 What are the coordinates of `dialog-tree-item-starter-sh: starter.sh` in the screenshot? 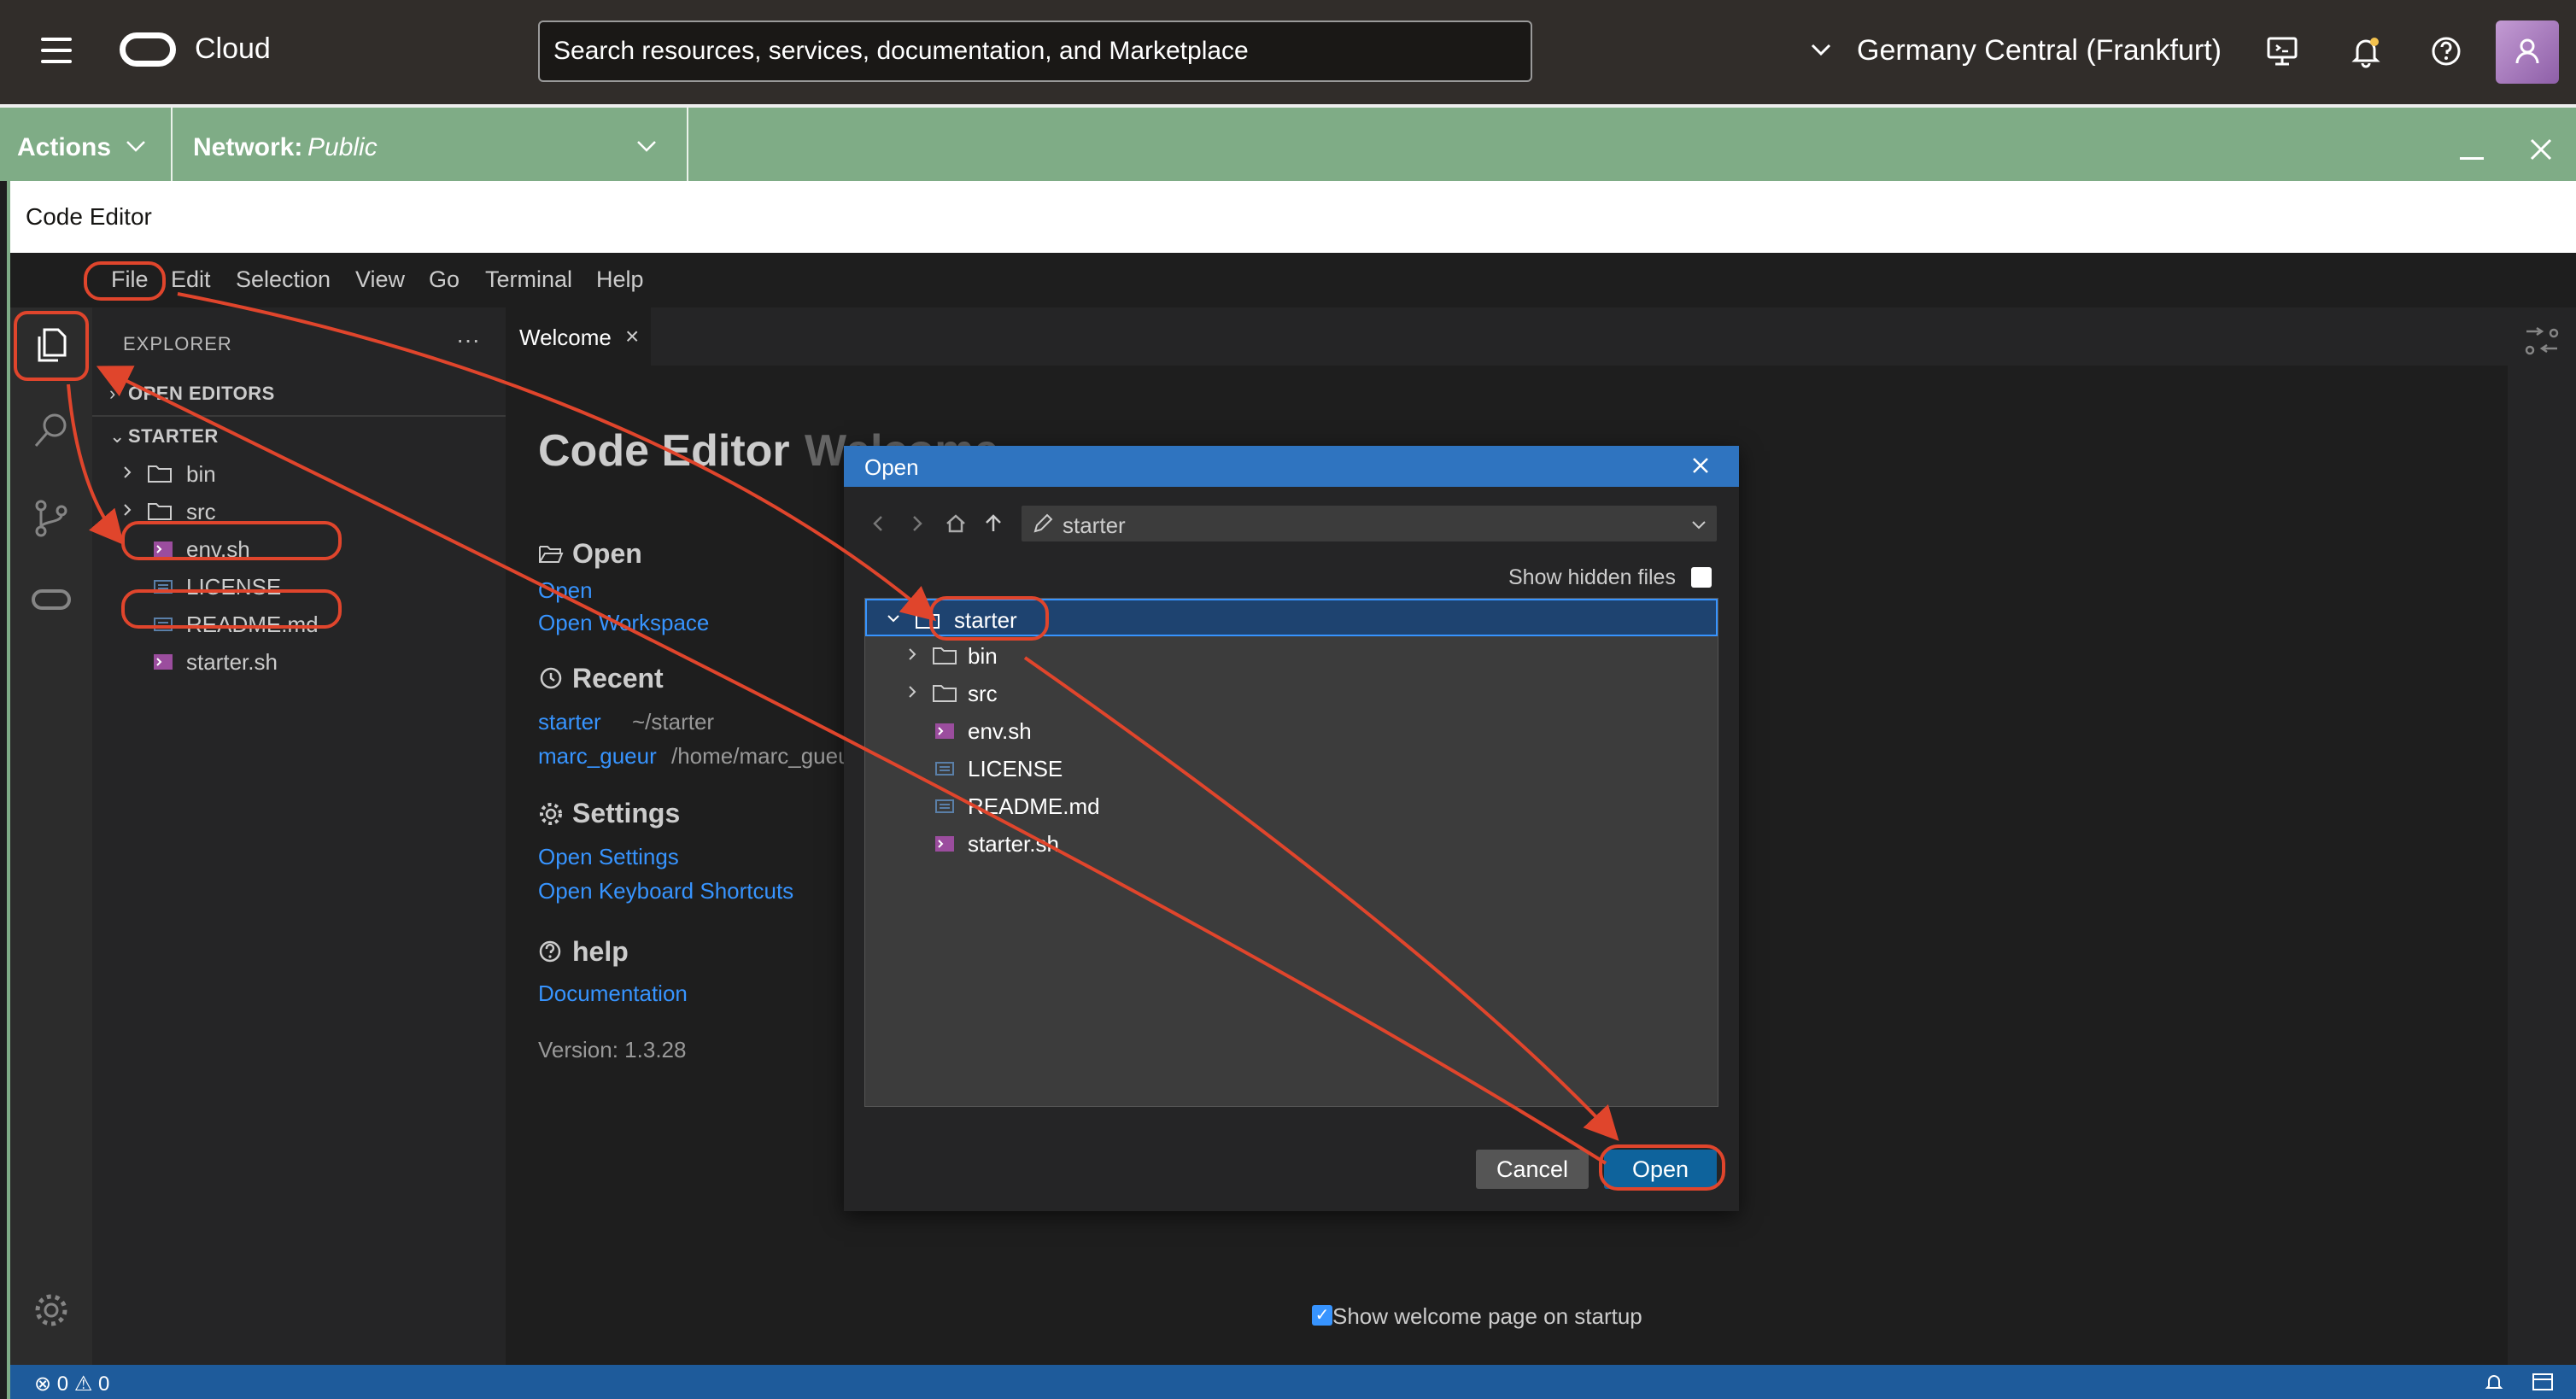 It's located at (1291, 843).